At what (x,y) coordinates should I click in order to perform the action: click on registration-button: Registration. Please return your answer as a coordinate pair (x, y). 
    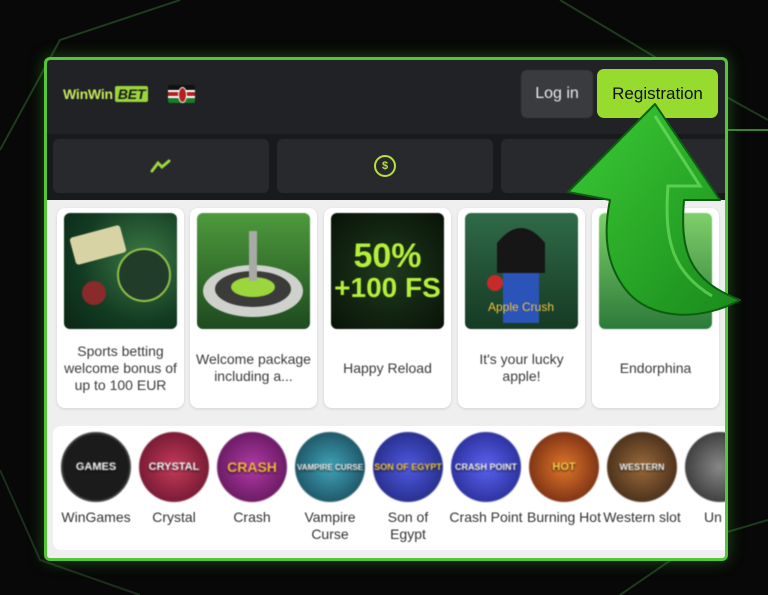
    Looking at the image, I should click on (657, 93).